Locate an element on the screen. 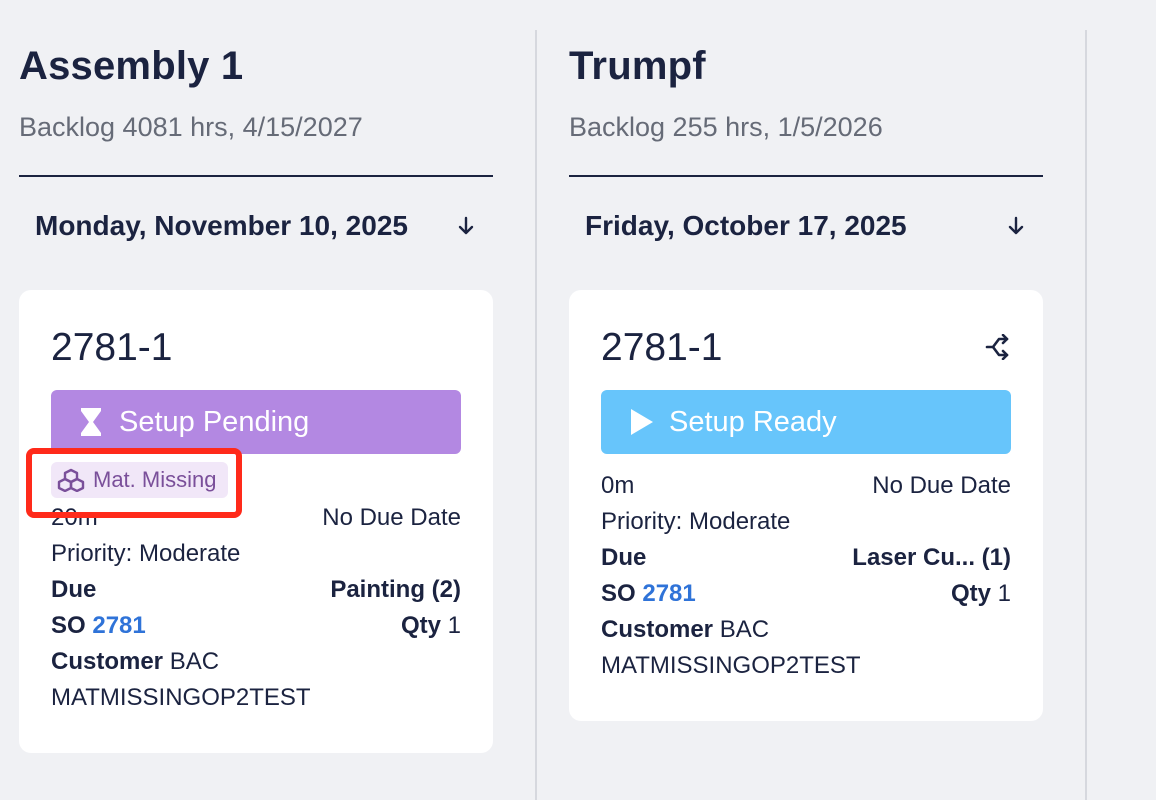  date-sort-toggle: Monday, November 10, 2025 is located at coordinates (256, 226).